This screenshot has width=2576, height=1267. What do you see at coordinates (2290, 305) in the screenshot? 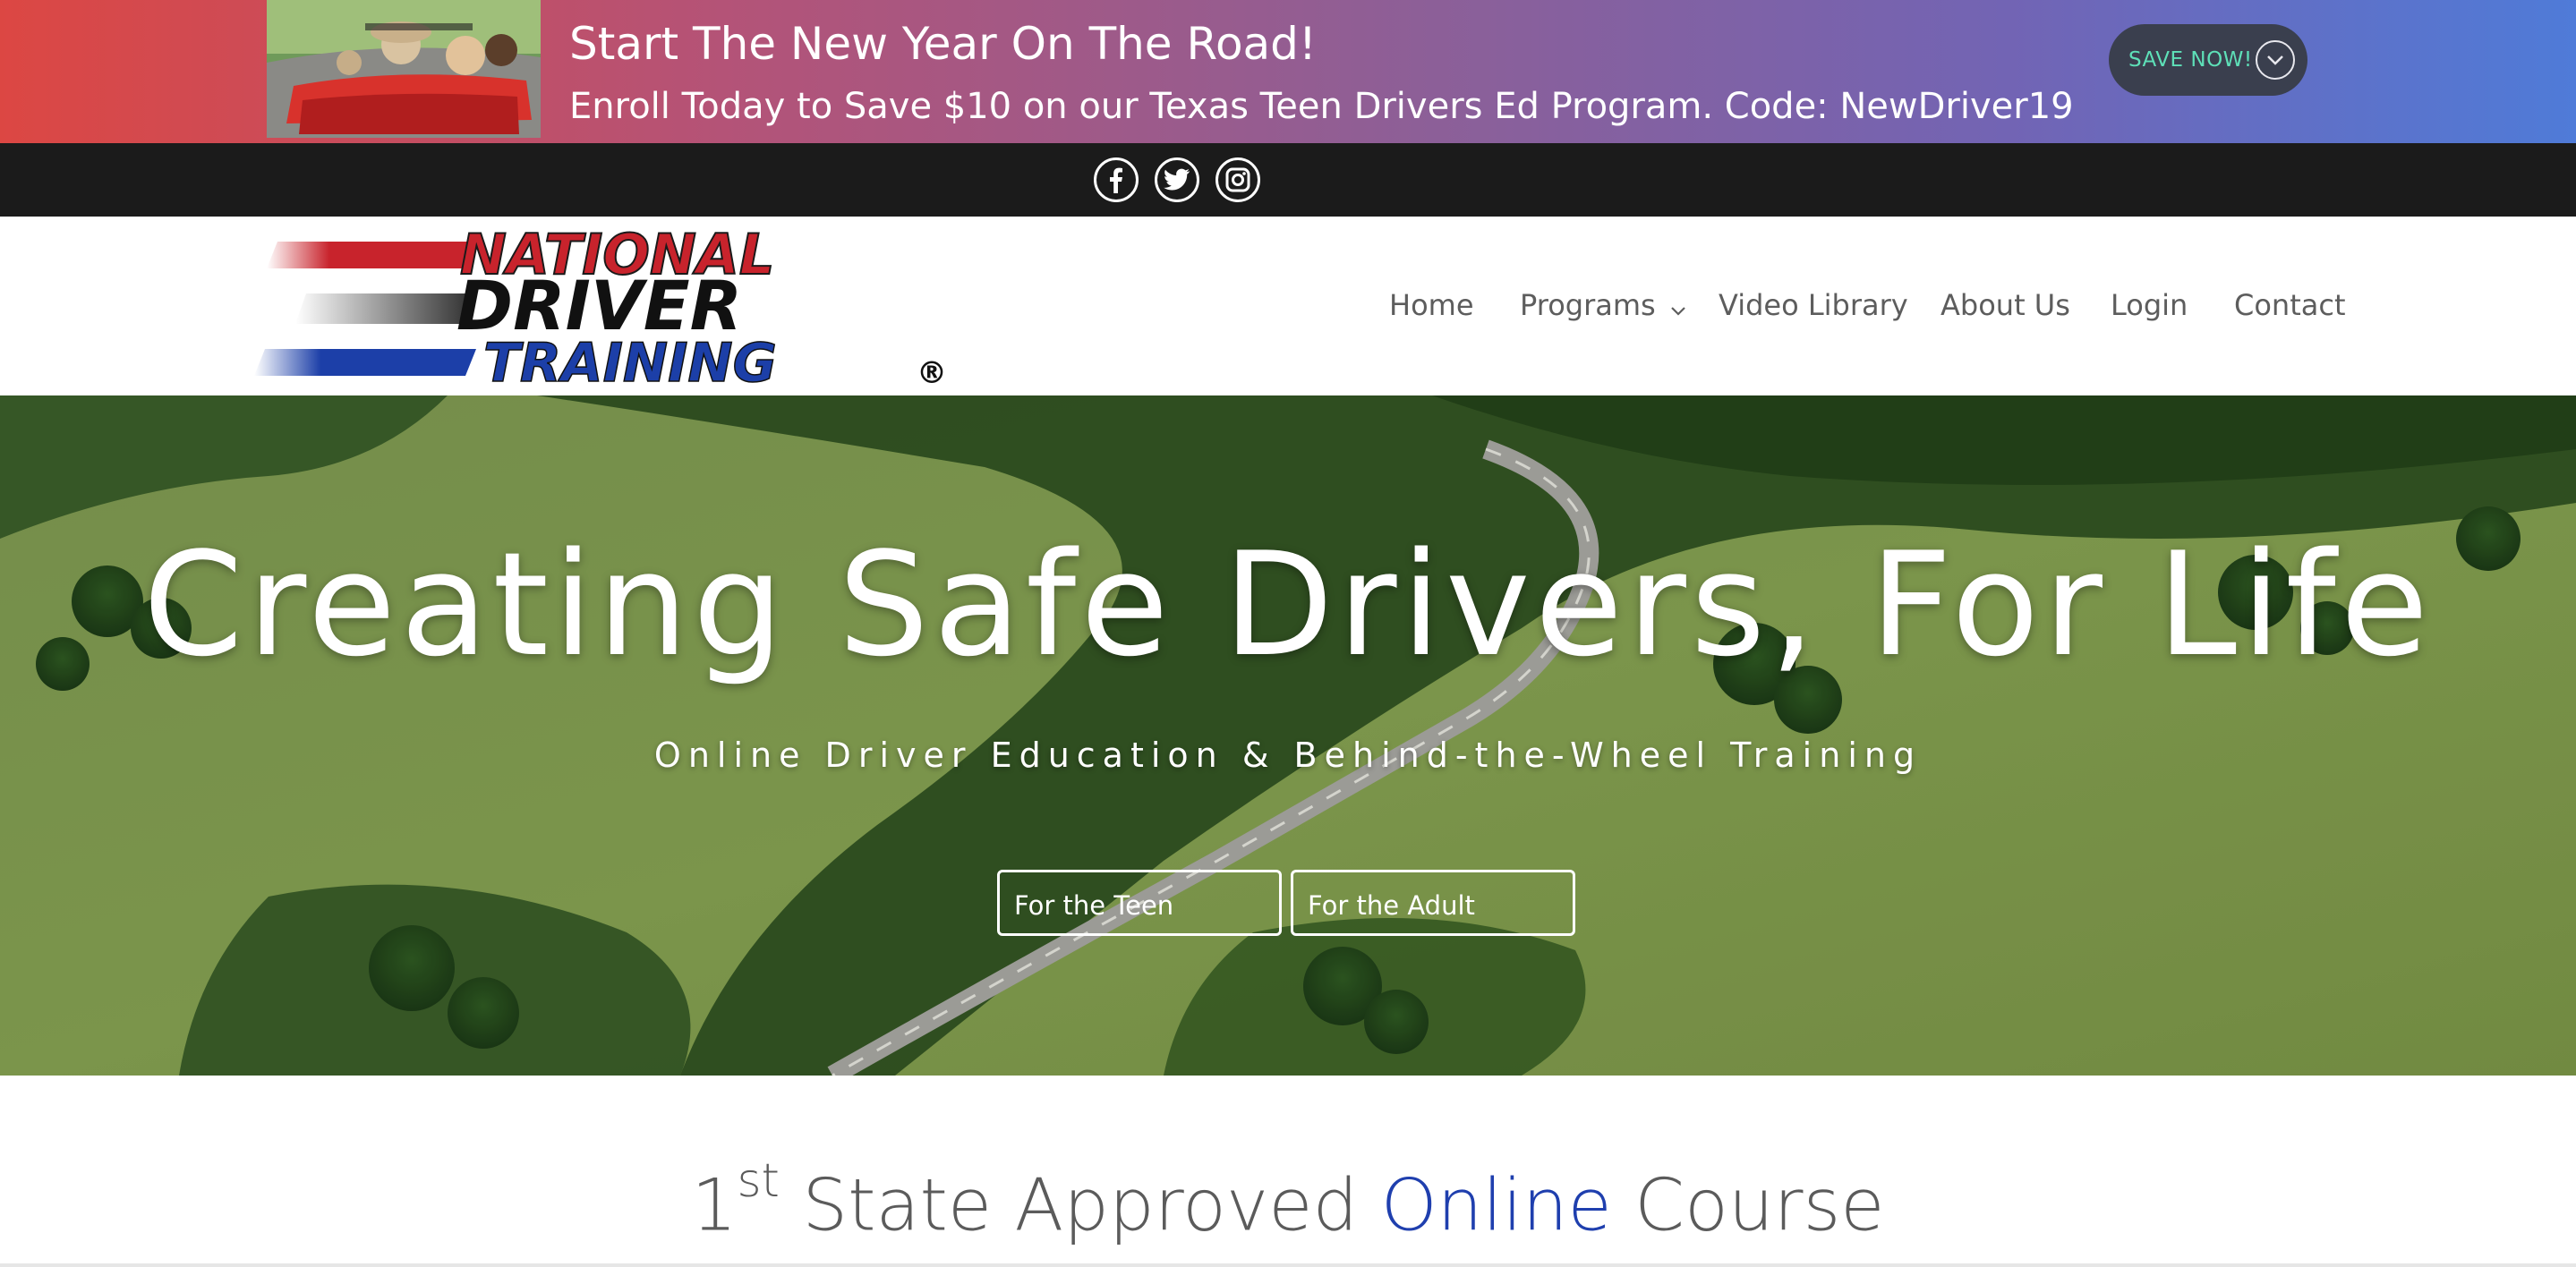
I see `nav-contact: Contact` at bounding box center [2290, 305].